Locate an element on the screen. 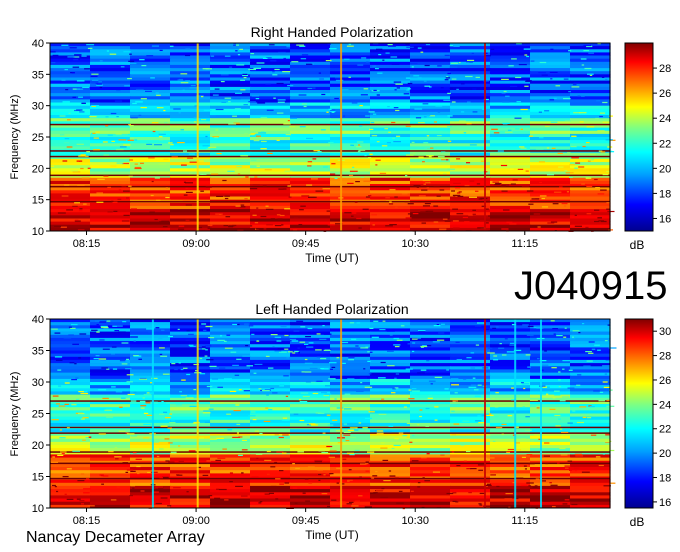 The width and height of the screenshot is (680, 552). rfi-line is located at coordinates (330, 124).